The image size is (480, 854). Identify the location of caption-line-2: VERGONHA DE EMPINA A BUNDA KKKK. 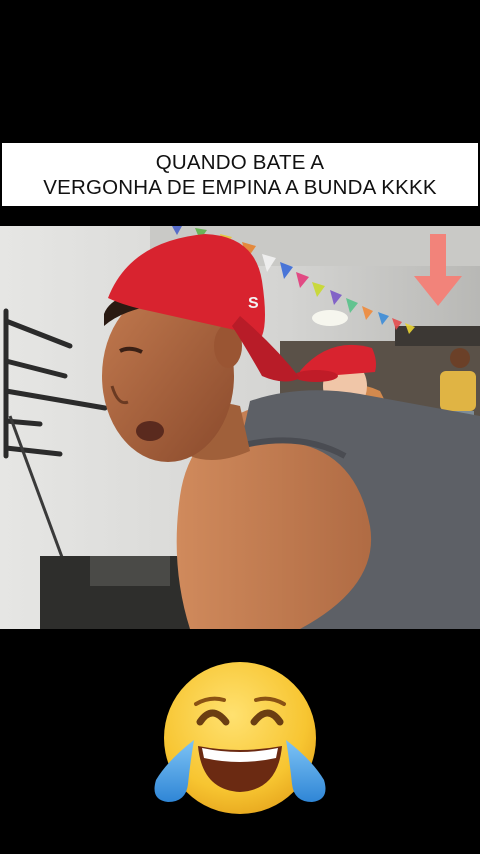
(240, 187).